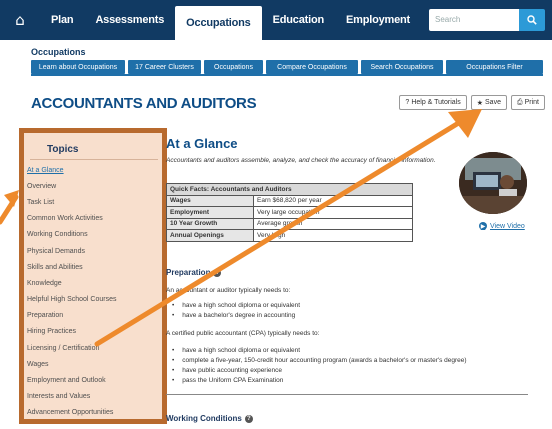 The width and height of the screenshot is (552, 429). What do you see at coordinates (188, 272) in the screenshot?
I see `preparation-heading-text: Preparation` at bounding box center [188, 272].